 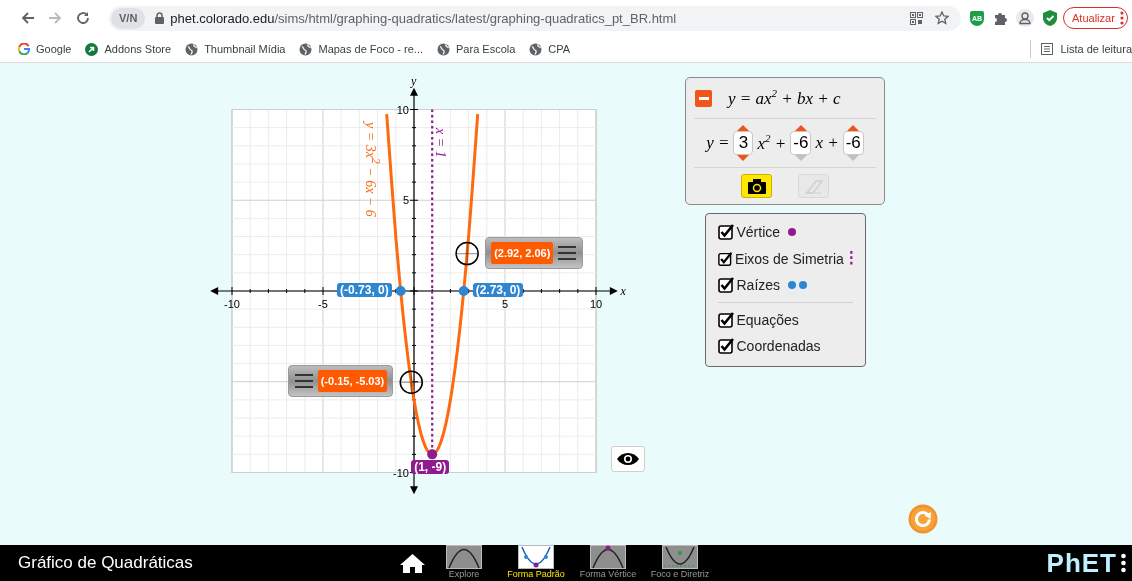 What do you see at coordinates (486, 49) in the screenshot?
I see `bookmark-link: Para Escola` at bounding box center [486, 49].